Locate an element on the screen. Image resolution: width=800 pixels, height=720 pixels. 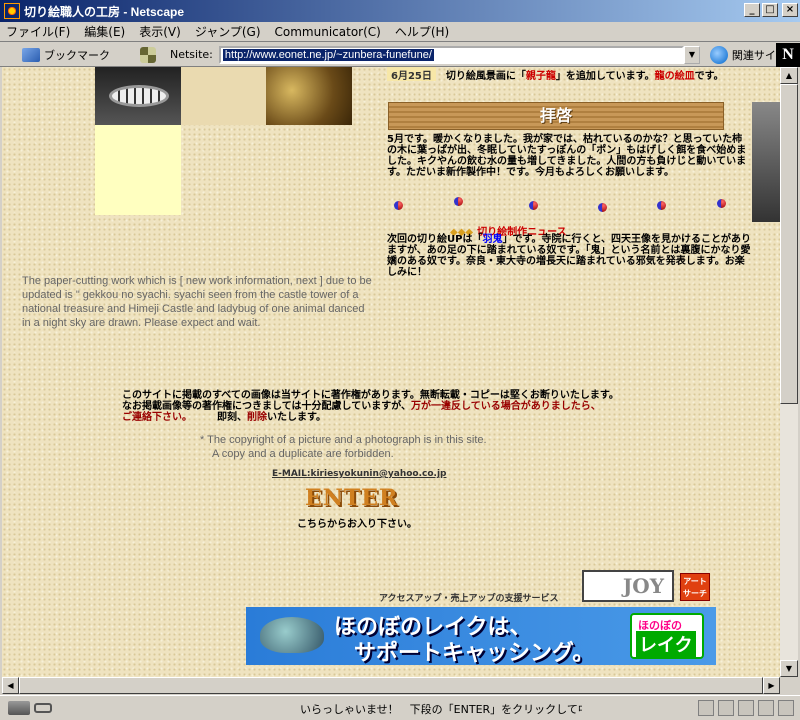
boat-icon is located at coordinates (292, 635).